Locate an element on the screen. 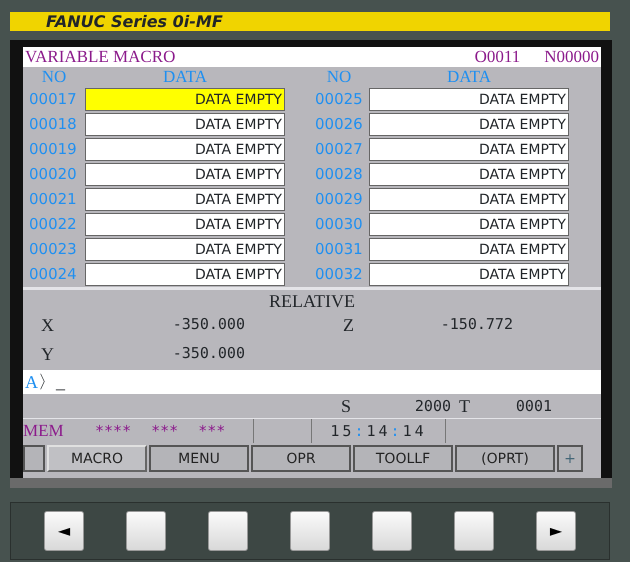 This screenshot has width=630, height=562. prompt-marker: 〉 is located at coordinates (47, 382).